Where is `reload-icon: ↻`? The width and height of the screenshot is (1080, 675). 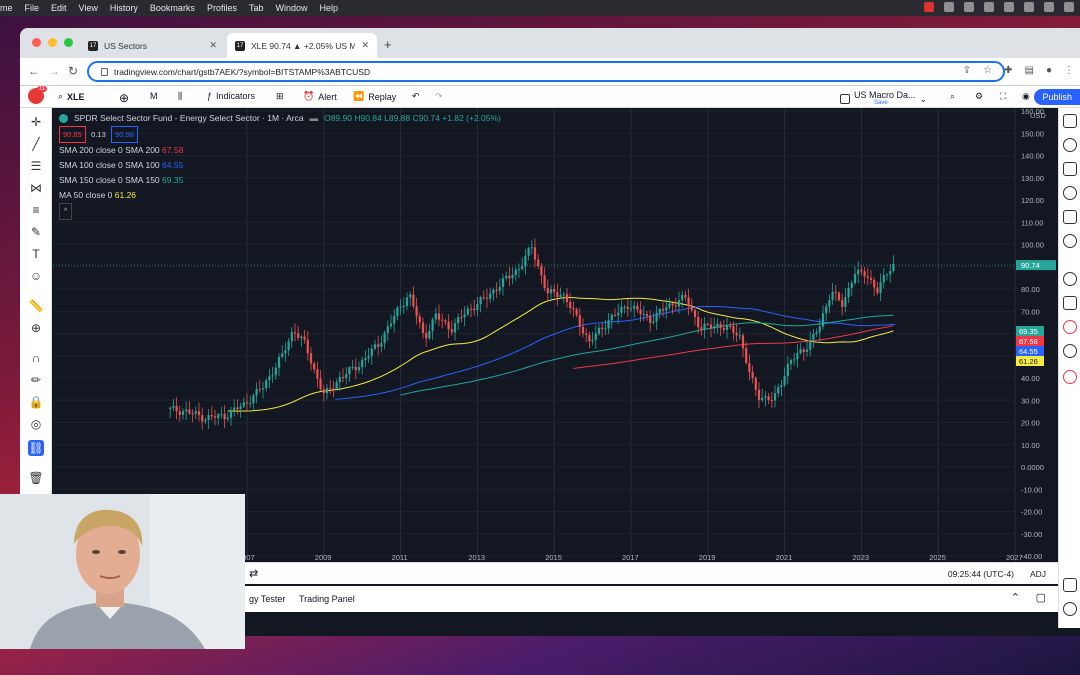
reload-icon: ↻ is located at coordinates (73, 71).